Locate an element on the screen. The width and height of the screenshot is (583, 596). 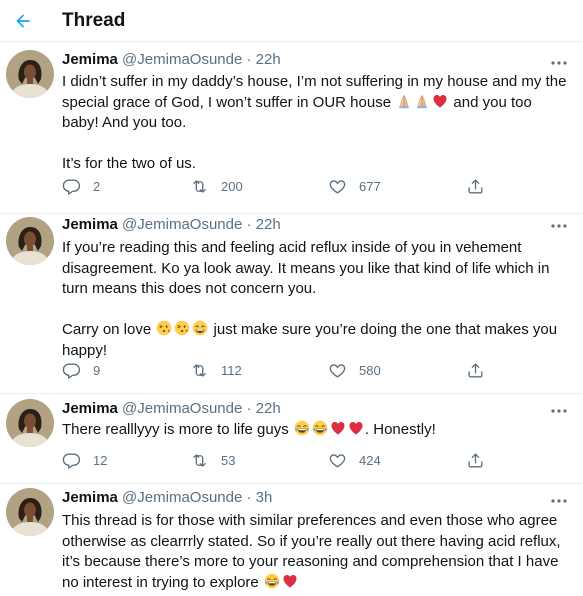
retweet-button: 53 is located at coordinates (212, 460).